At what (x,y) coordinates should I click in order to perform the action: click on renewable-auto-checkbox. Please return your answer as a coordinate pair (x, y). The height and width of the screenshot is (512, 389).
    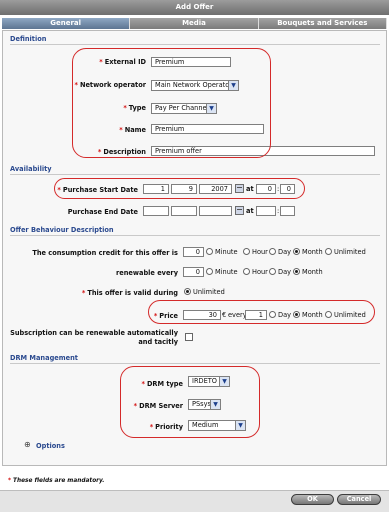
    Looking at the image, I should click on (189, 337).